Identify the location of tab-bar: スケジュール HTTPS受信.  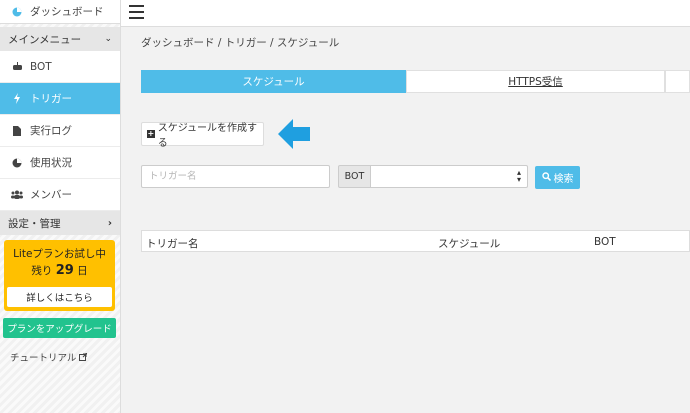
(415, 81).